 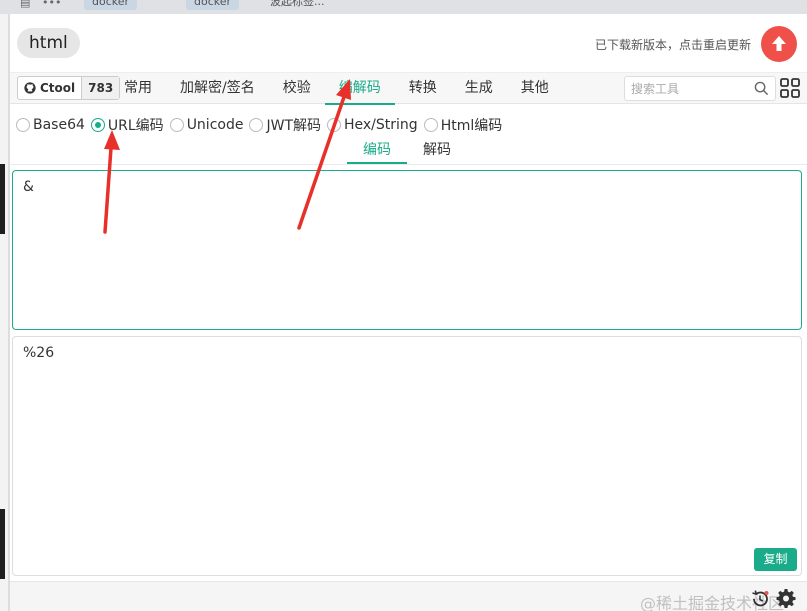 I want to click on radio-label: Base64, so click(x=59, y=125).